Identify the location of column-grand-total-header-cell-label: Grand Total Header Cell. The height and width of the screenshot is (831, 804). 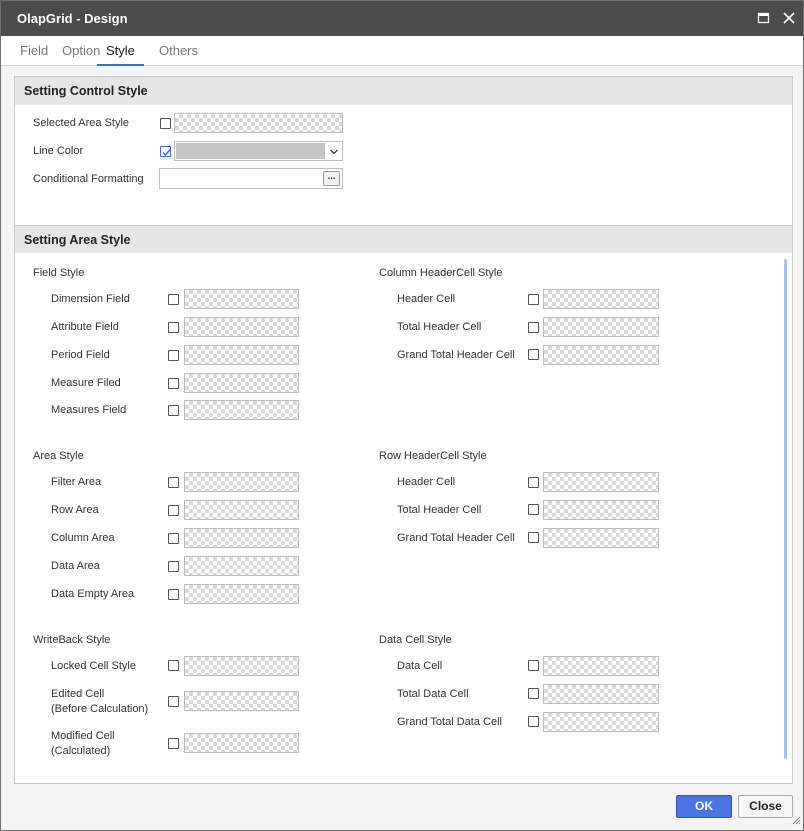
(456, 355).